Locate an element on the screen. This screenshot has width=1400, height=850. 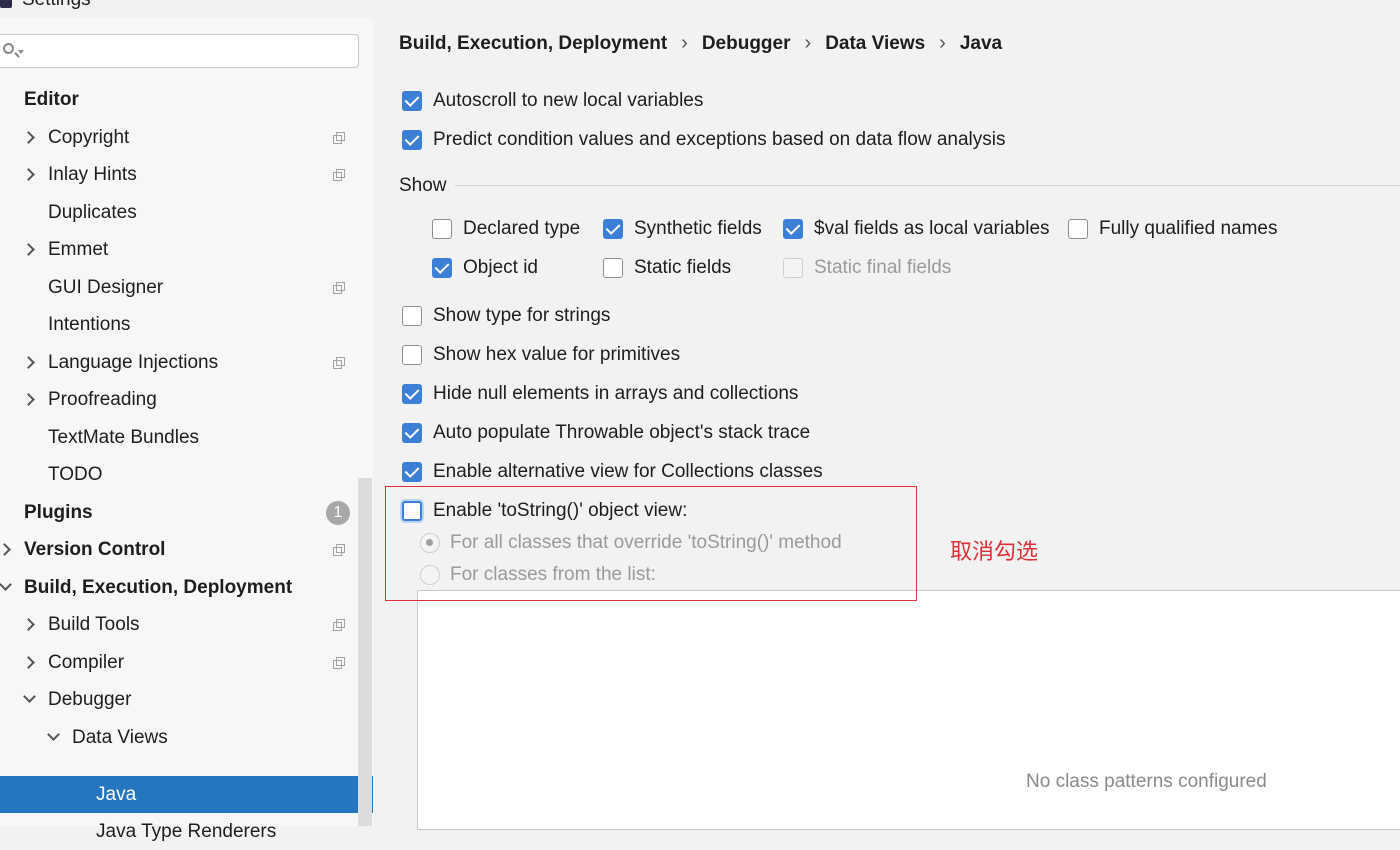
static-final-fields-checkbox-row: Static final fields is located at coordinates (867, 268).